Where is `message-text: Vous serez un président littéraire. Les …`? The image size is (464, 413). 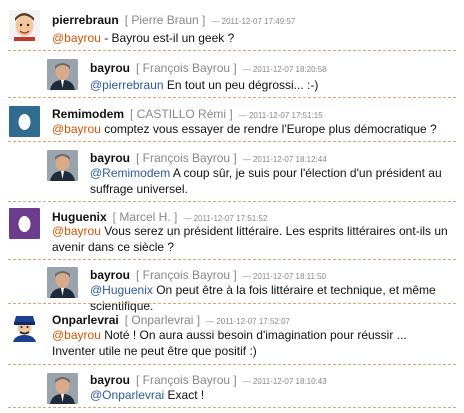
message-text: Vous serez un président littéraire. Les … is located at coordinates (250, 239).